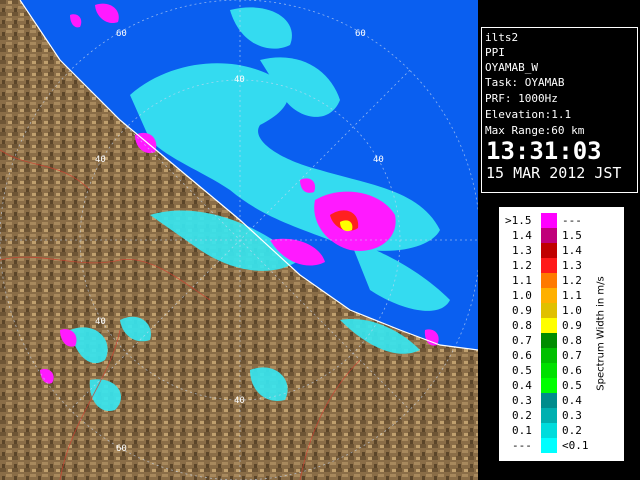  What do you see at coordinates (522, 385) in the screenshot?
I see `legend-lower-bound: 0.4` at bounding box center [522, 385].